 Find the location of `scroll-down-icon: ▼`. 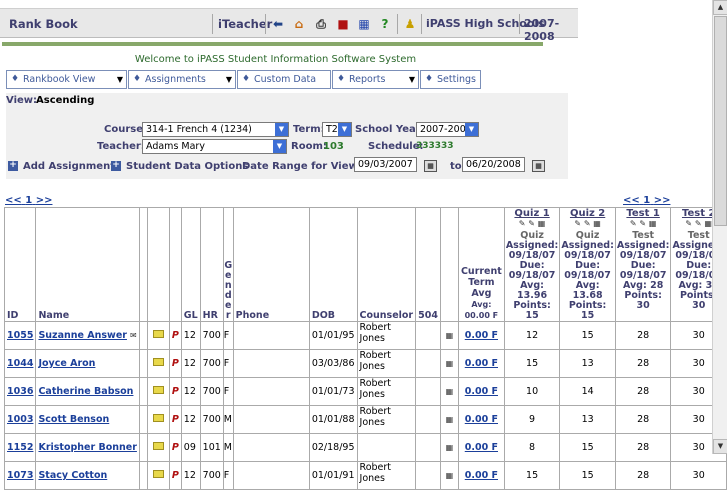

scroll-down-icon: ▼ is located at coordinates (720, 446).